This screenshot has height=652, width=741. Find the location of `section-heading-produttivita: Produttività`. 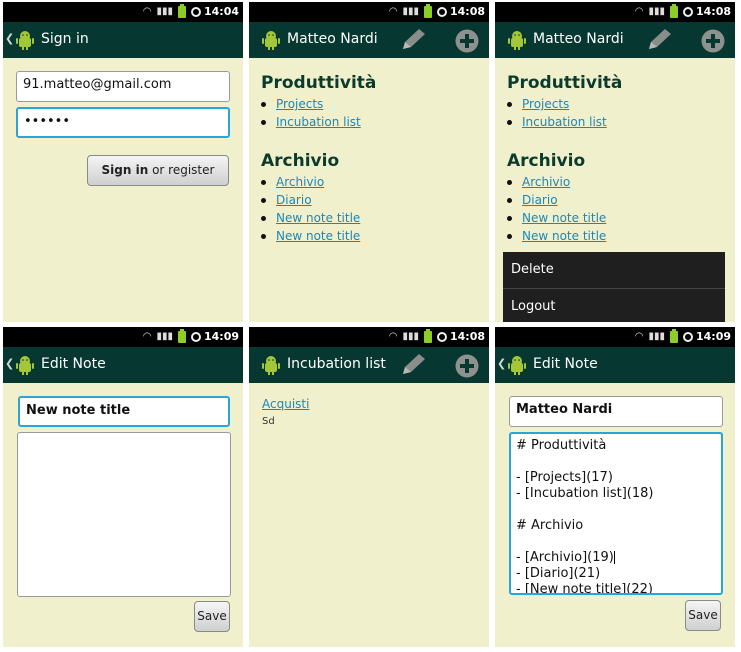

section-heading-produttivita: Produttività is located at coordinates (565, 83).